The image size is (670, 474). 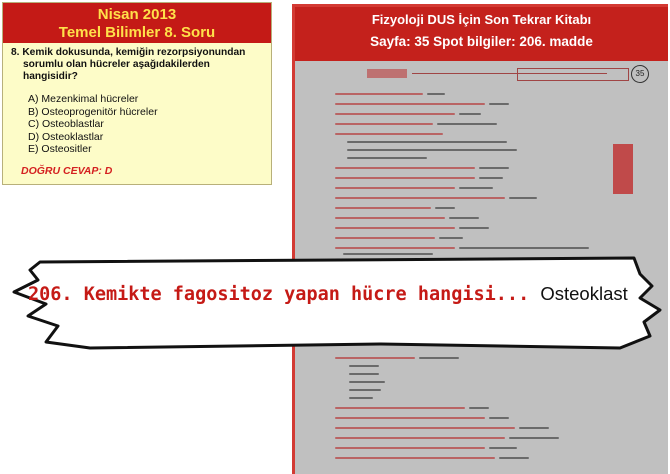 What do you see at coordinates (481, 19) in the screenshot?
I see `book-title: Fizyoloji DUS İçin Son Tekrar Kitabı` at bounding box center [481, 19].